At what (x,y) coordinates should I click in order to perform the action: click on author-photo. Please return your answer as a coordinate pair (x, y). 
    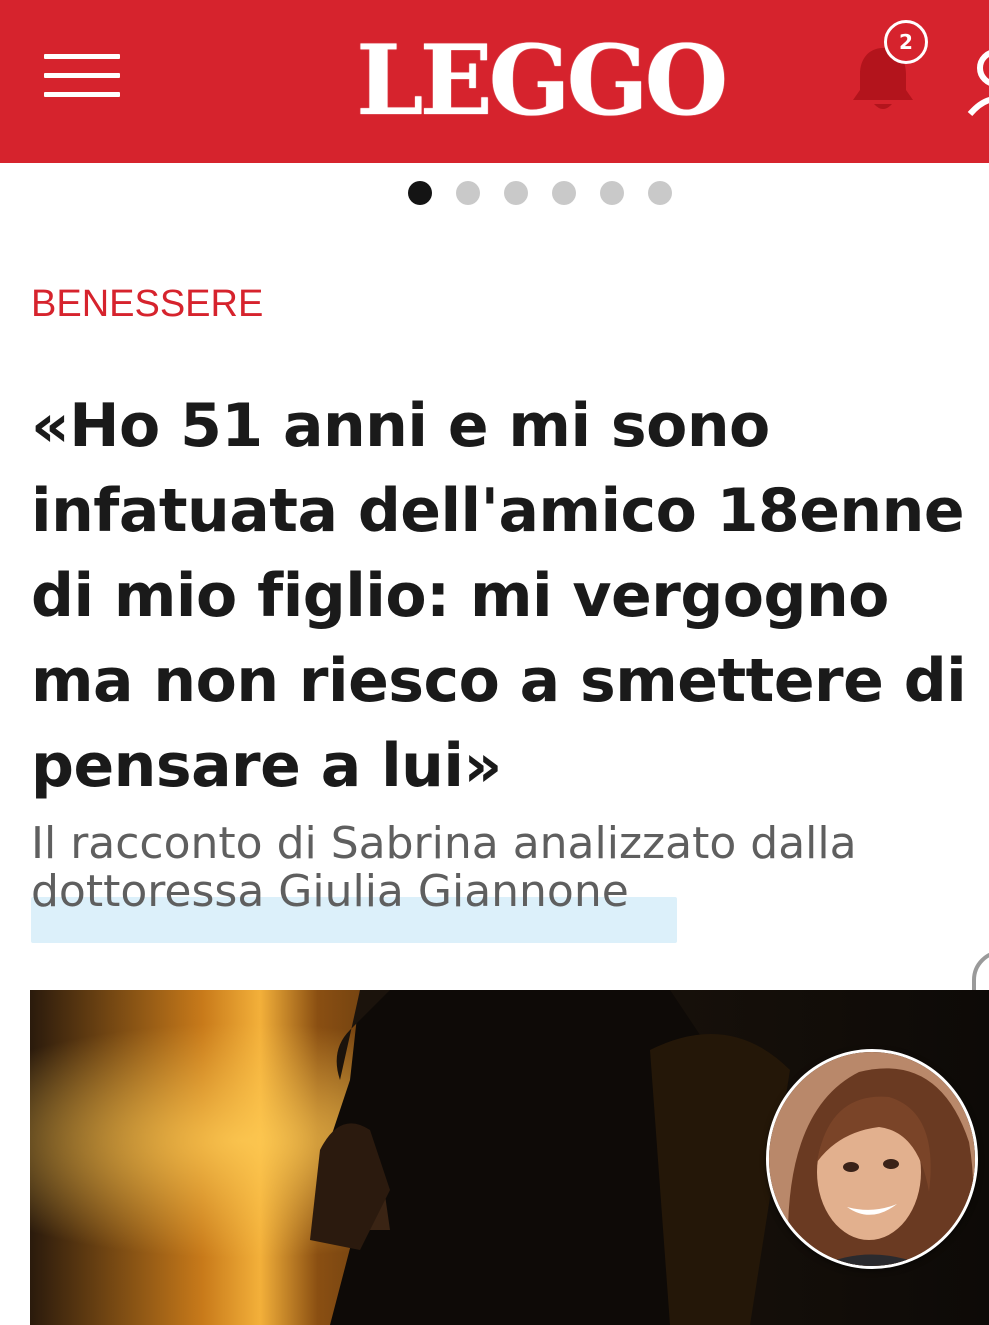
    Looking at the image, I should click on (872, 1159).